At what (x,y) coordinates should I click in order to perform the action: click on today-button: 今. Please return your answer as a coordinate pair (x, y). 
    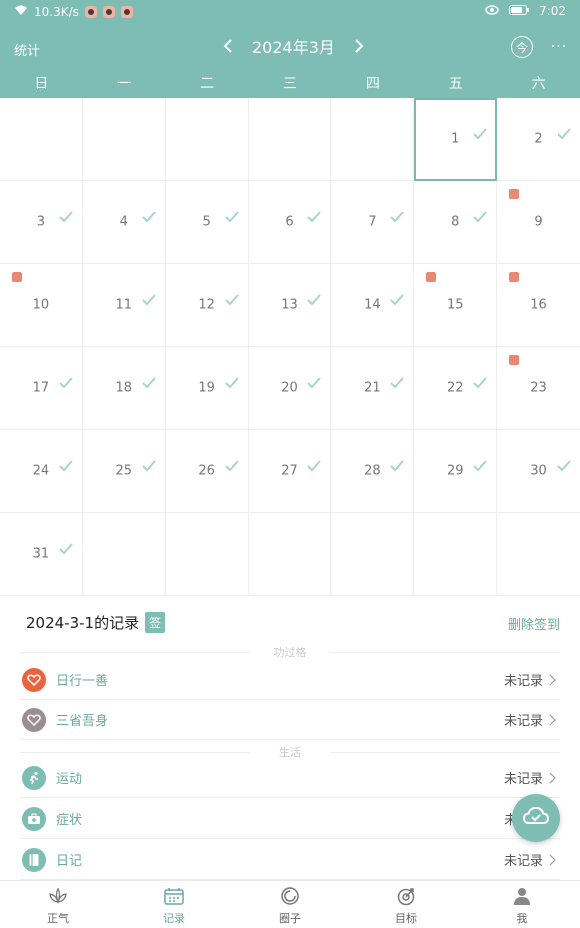
    Looking at the image, I should click on (522, 47).